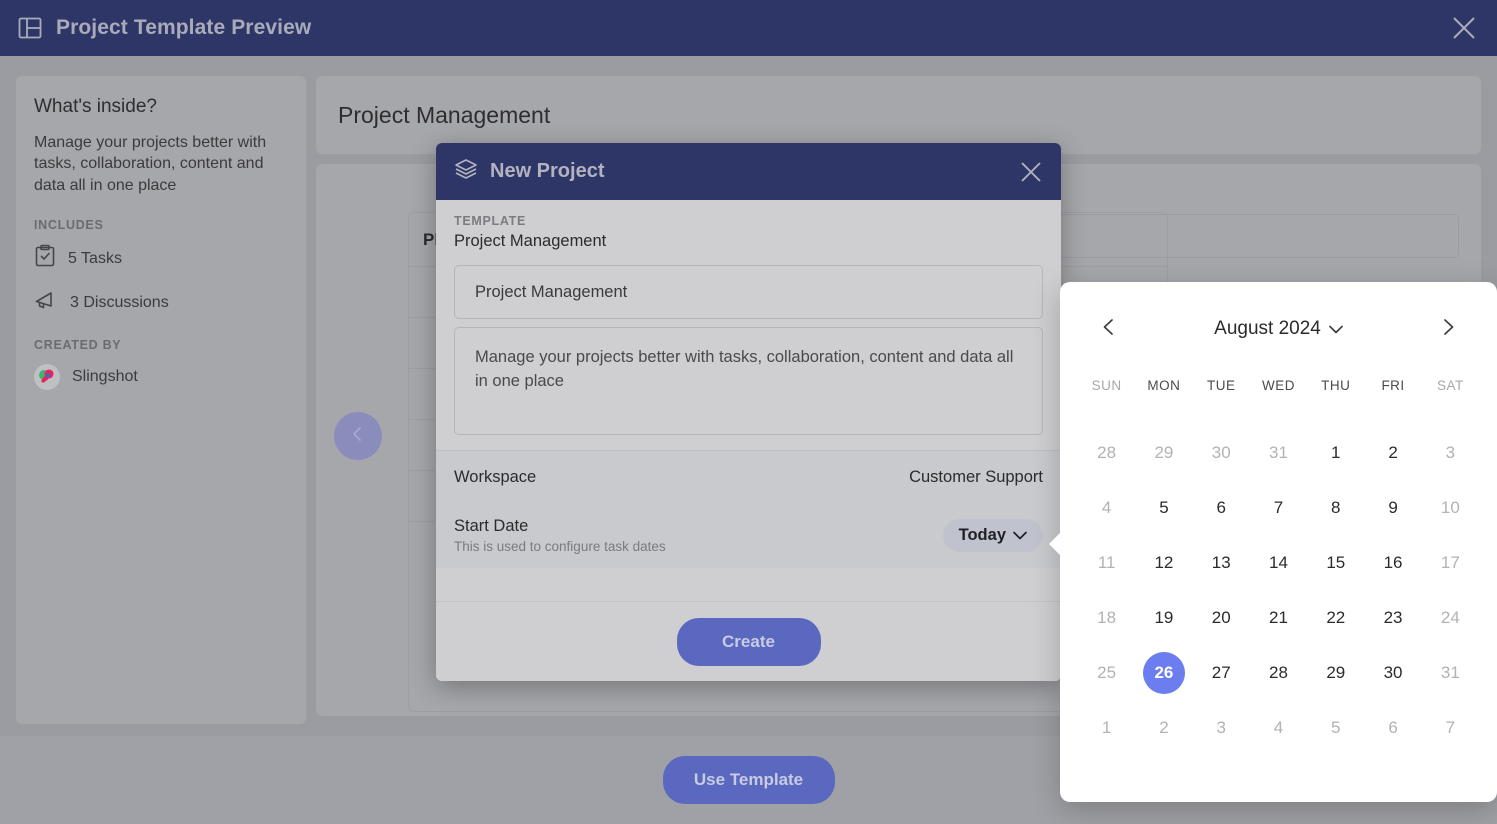 The width and height of the screenshot is (1497, 824). I want to click on calendar-day: 23, so click(1392, 617).